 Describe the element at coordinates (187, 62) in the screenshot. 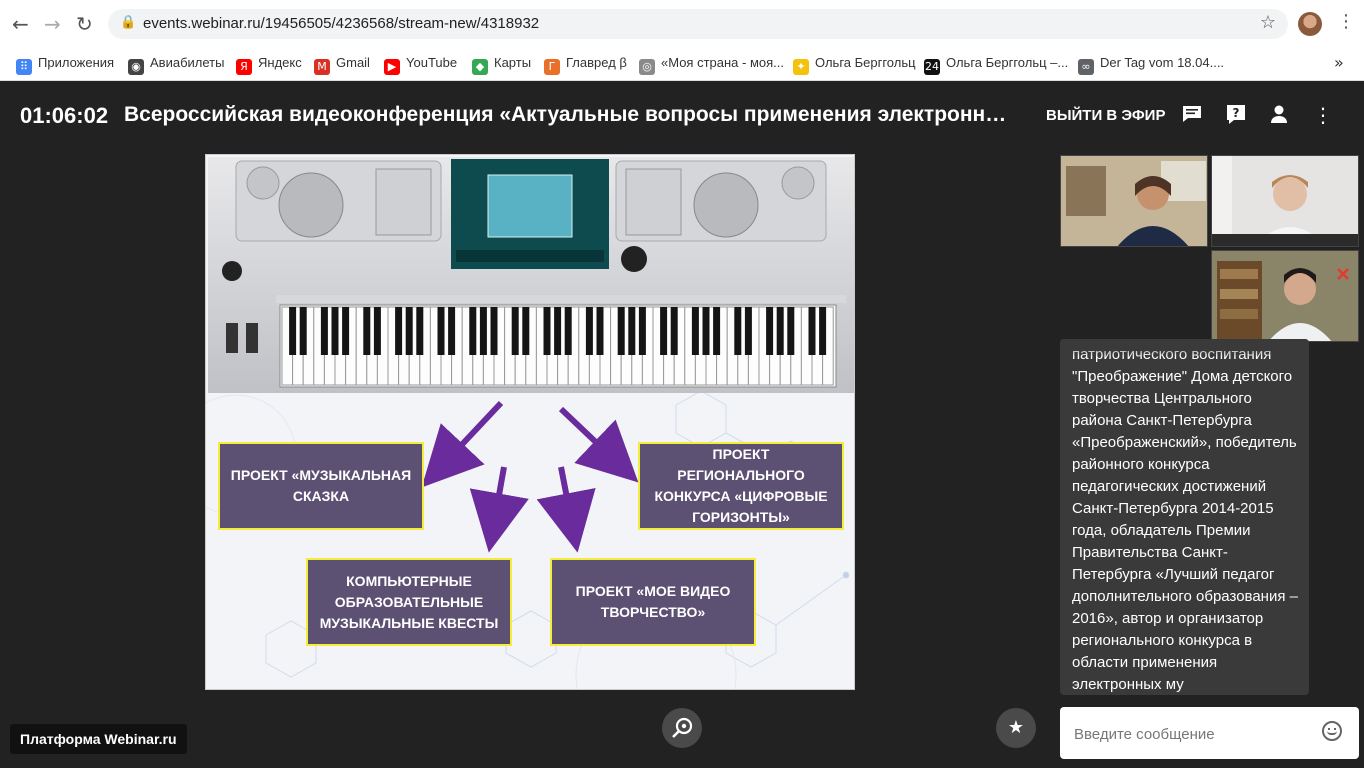

I see `bookmark-label: Авиабилеты` at that location.